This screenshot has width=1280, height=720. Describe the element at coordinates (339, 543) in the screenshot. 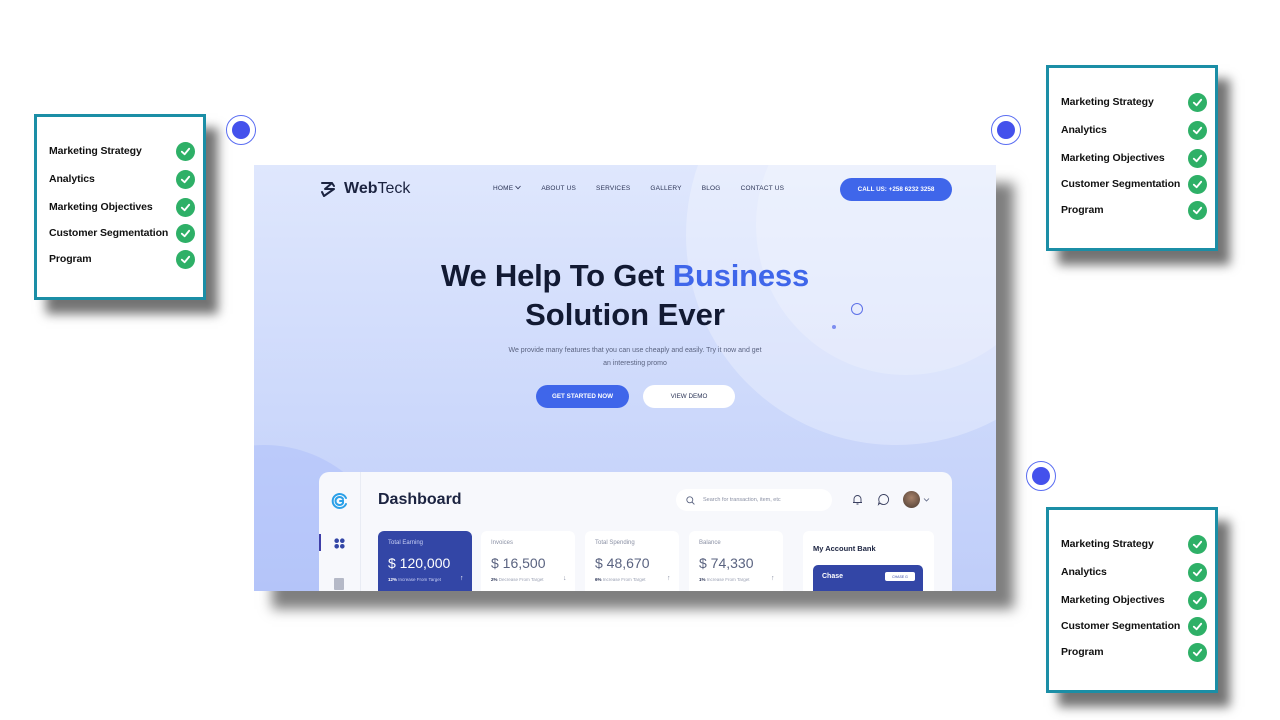

I see `grid-icon` at that location.